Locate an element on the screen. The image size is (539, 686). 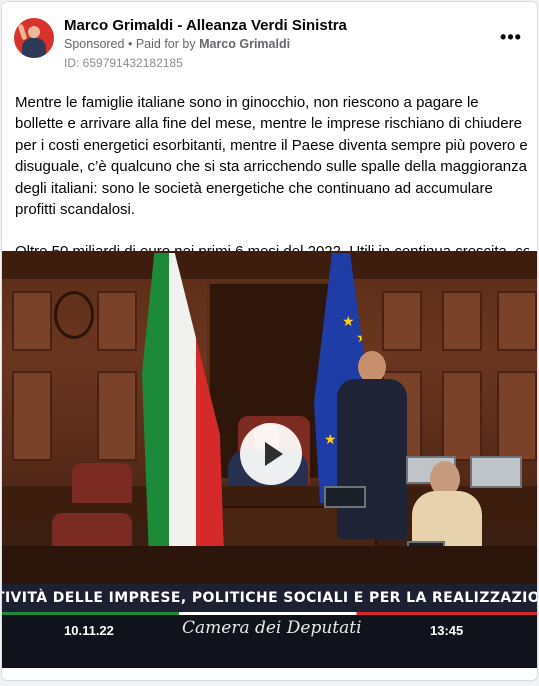
paid-for-label: Paid for by is located at coordinates (165, 44).